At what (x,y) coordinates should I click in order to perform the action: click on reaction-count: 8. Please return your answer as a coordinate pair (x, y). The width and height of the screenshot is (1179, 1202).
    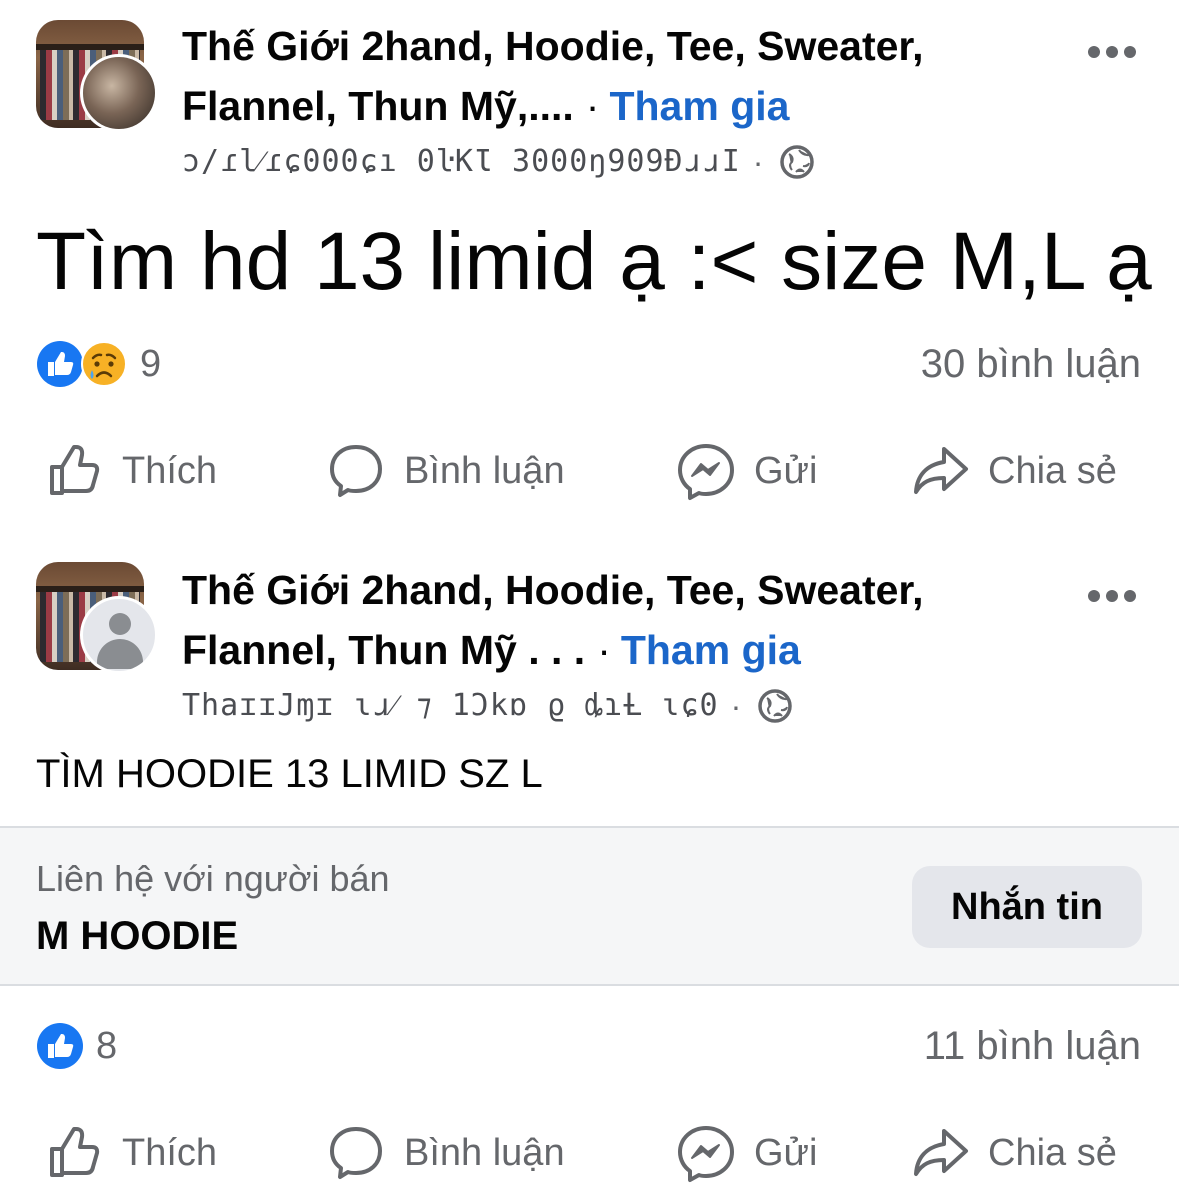
    Looking at the image, I should click on (107, 1045).